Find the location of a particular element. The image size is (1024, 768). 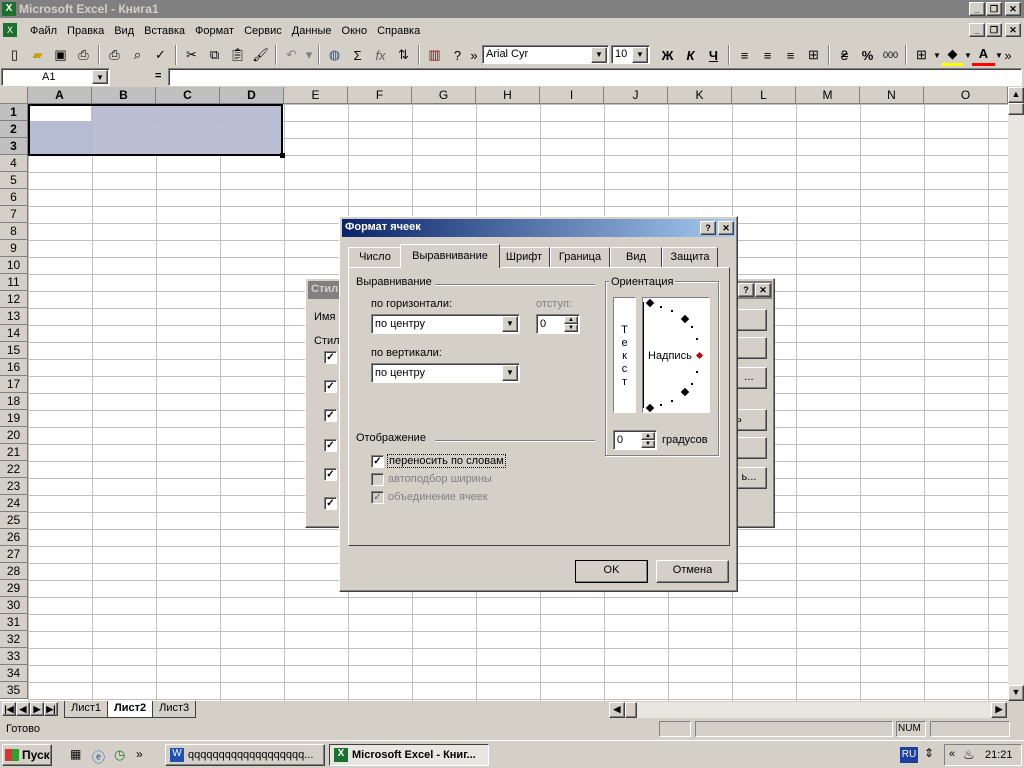

percent-button: % is located at coordinates (867, 55).